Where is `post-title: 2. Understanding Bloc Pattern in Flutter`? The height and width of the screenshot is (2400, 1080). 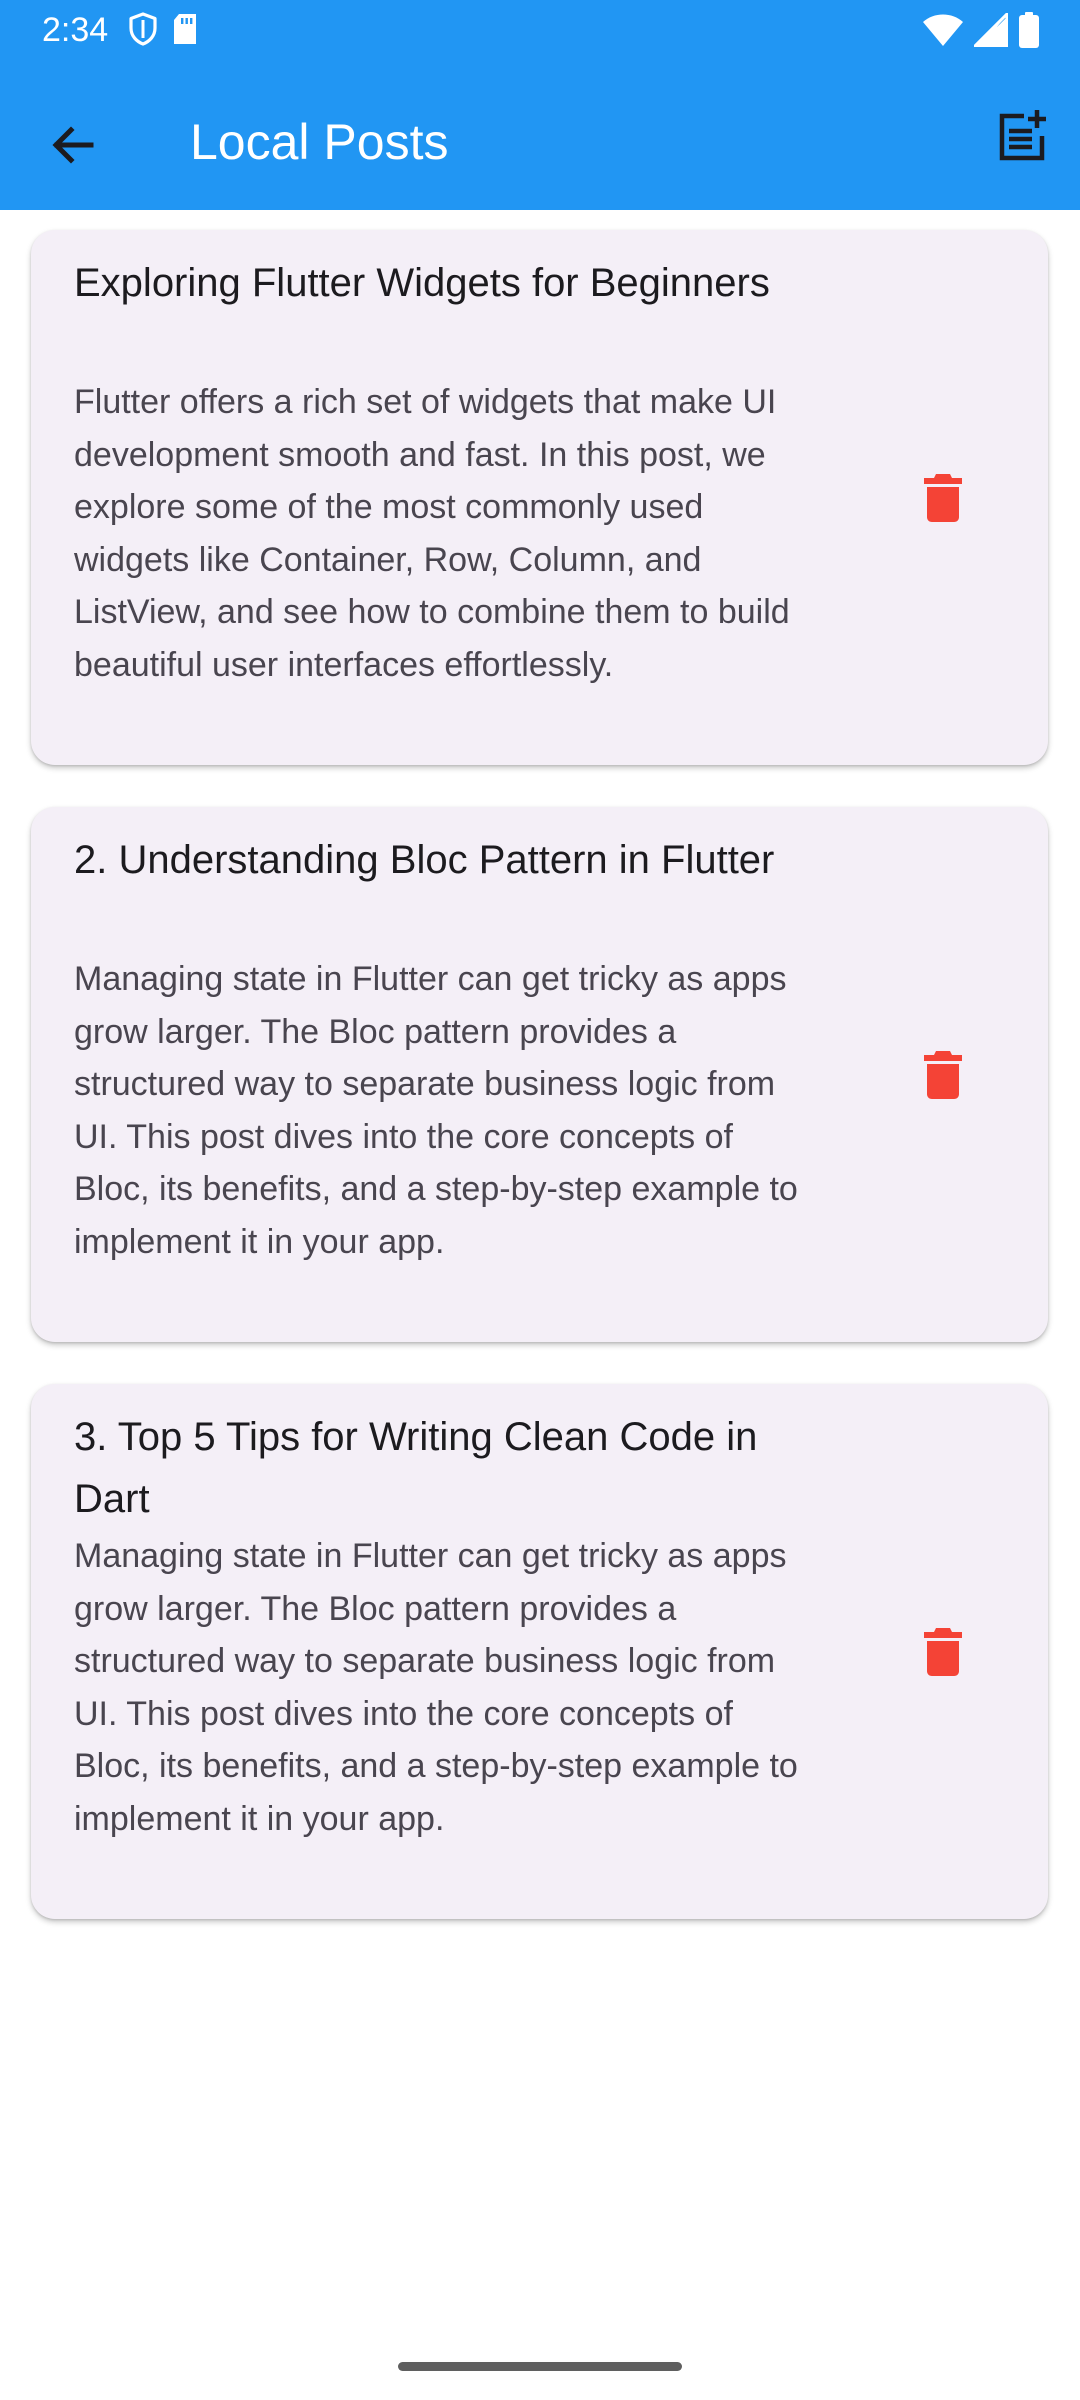 post-title: 2. Understanding Bloc Pattern in Flutter is located at coordinates (424, 860).